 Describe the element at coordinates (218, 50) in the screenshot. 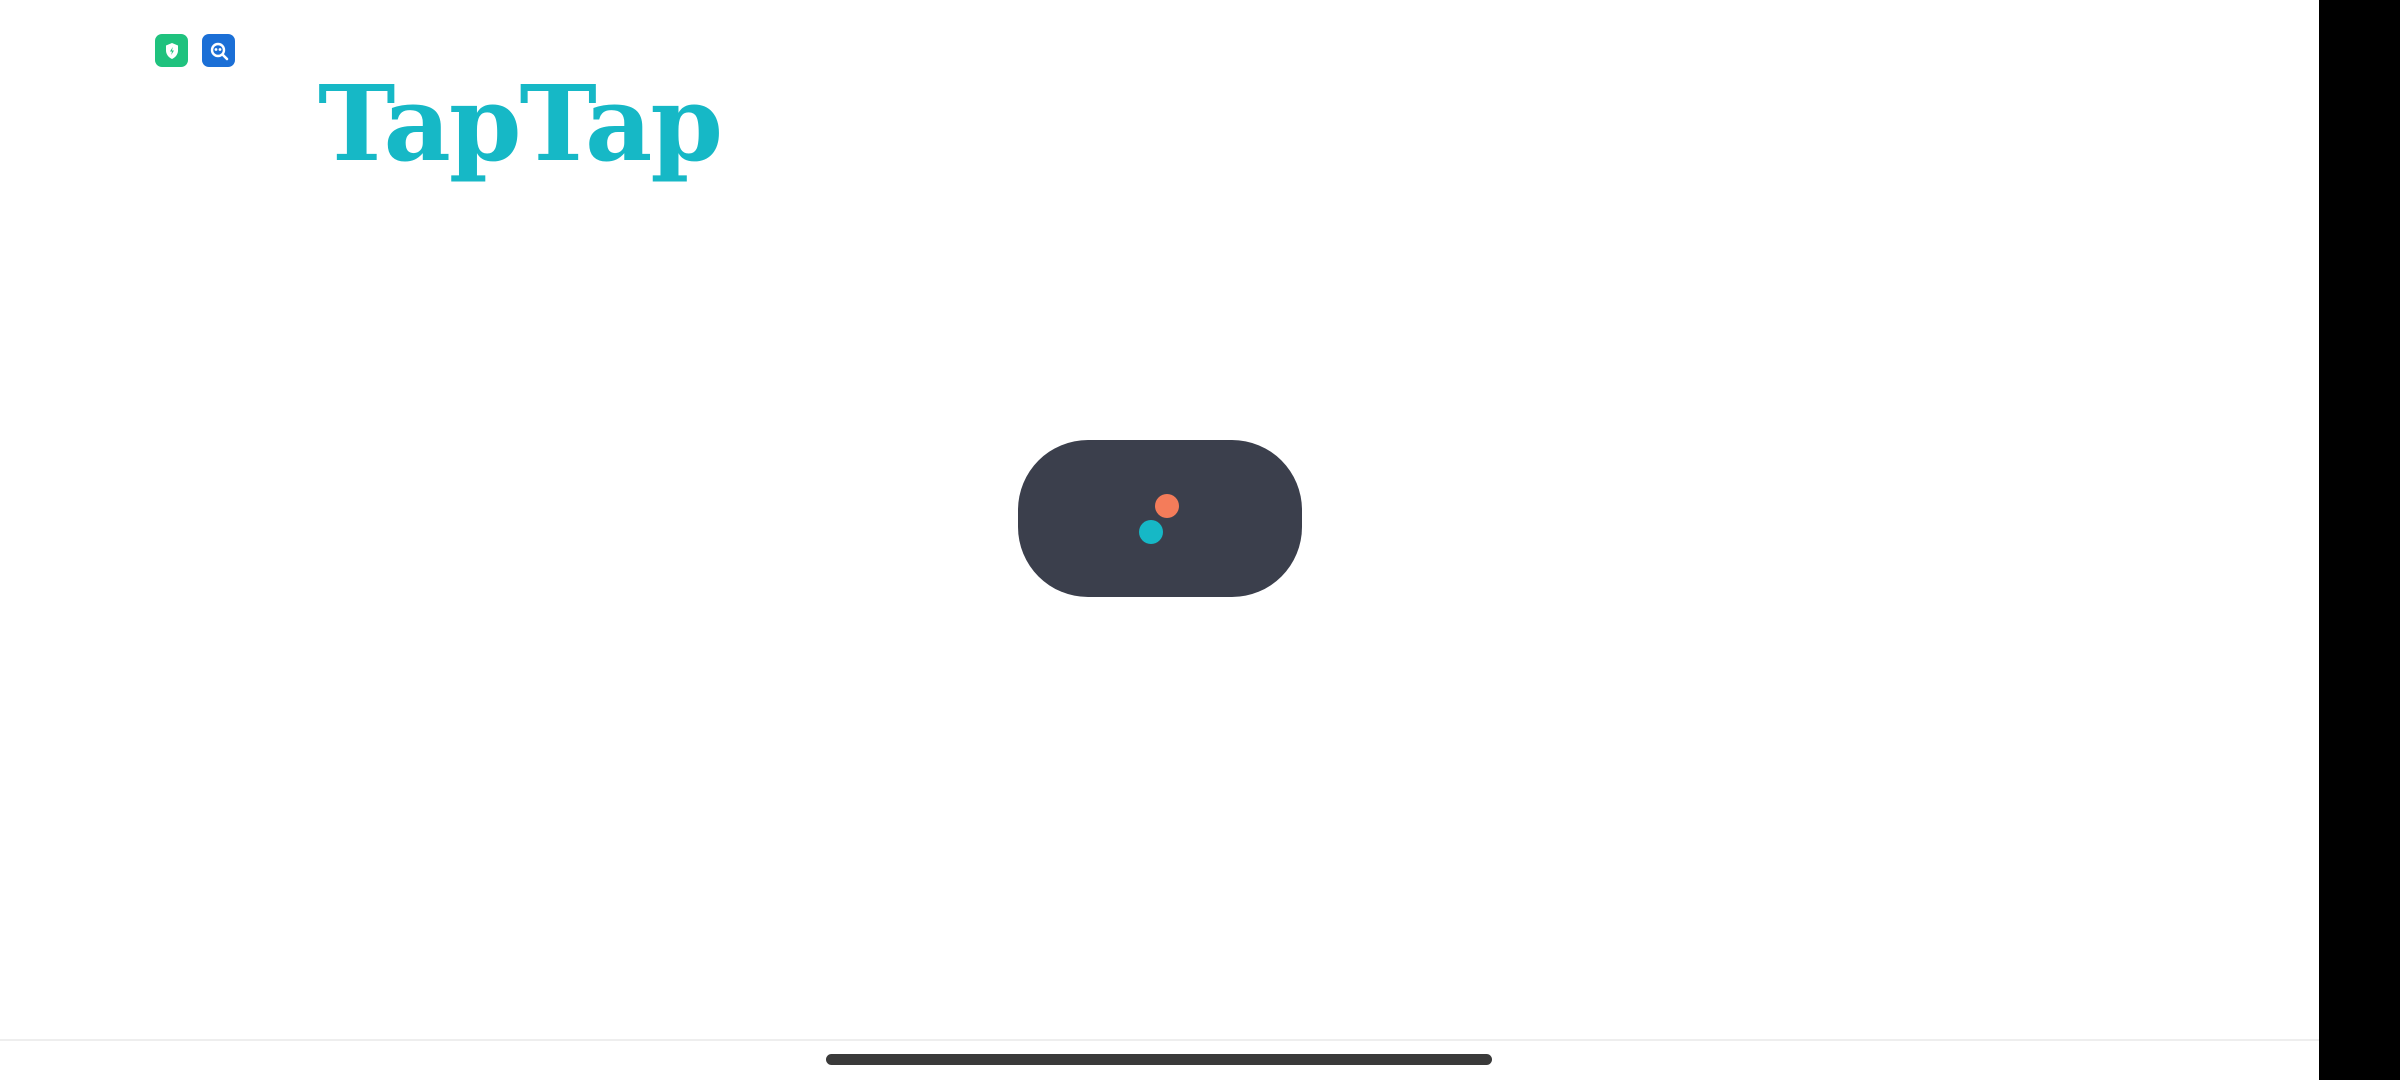

I see `search-lens-icon` at that location.